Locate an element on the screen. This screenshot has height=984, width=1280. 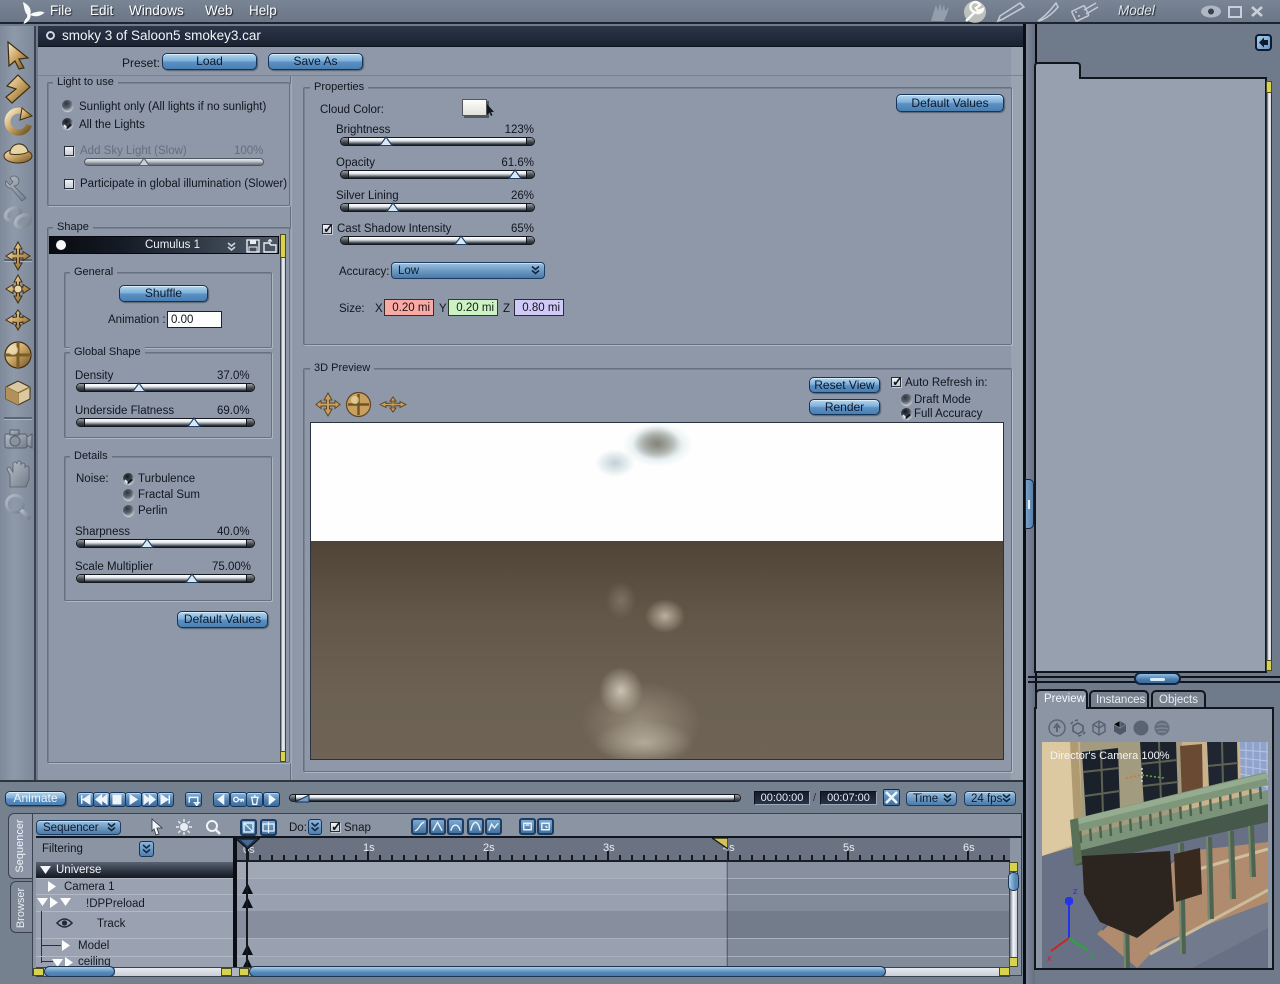
svg-text: z is located at coordinates (1075, 891).